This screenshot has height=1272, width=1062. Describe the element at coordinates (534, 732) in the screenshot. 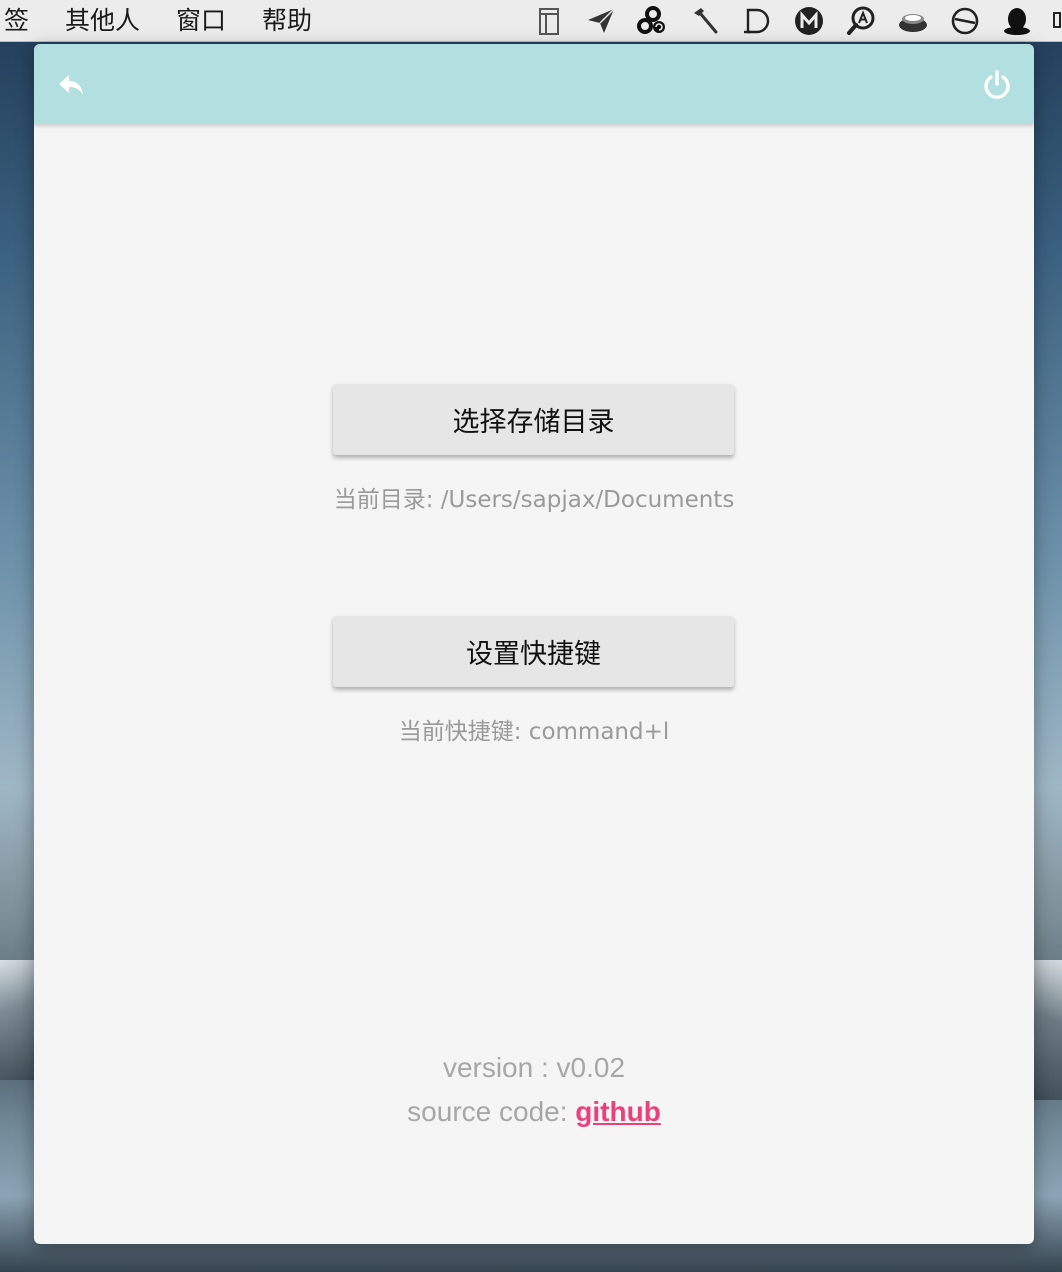

I see `current-hotkey-text: 当前快捷键: command+l` at that location.